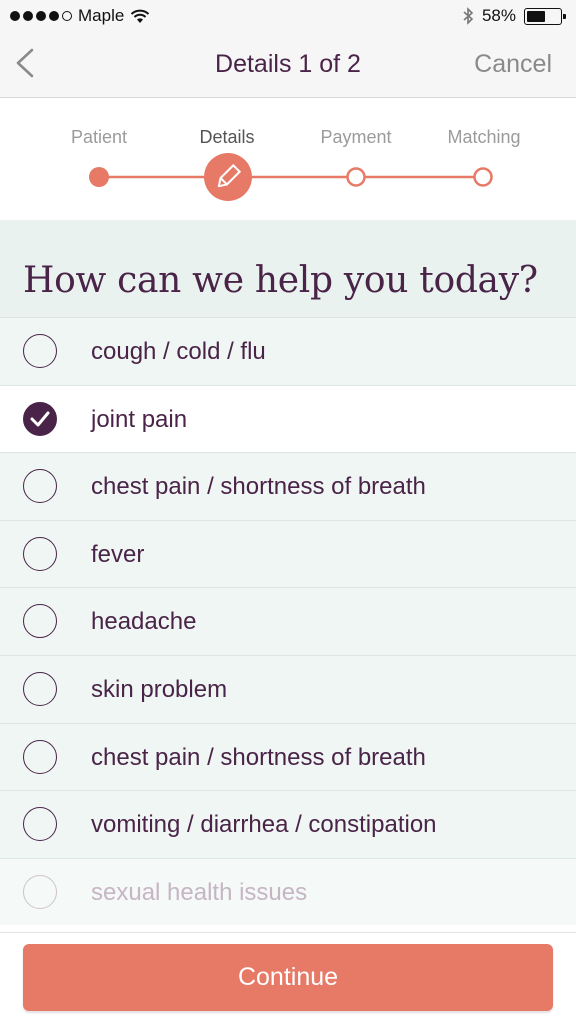 The height and width of the screenshot is (1025, 576). I want to click on step-dot-details-current, so click(228, 177).